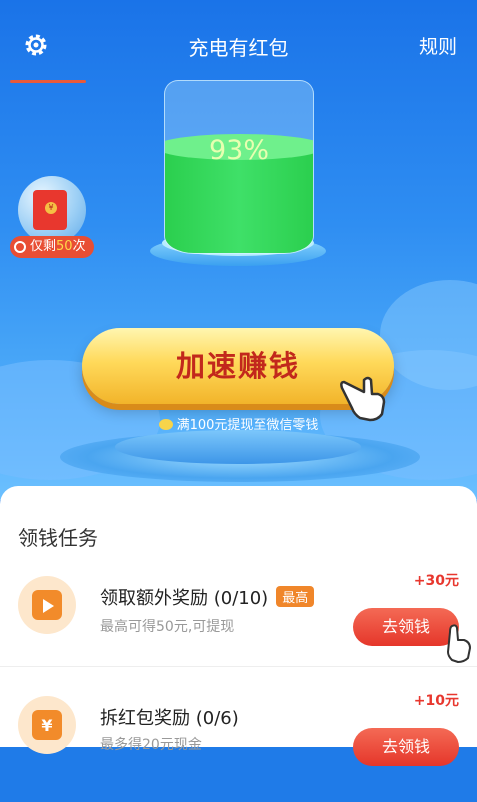 Image resolution: width=477 pixels, height=802 pixels. What do you see at coordinates (48, 81) in the screenshot?
I see `tab-indicator` at bounding box center [48, 81].